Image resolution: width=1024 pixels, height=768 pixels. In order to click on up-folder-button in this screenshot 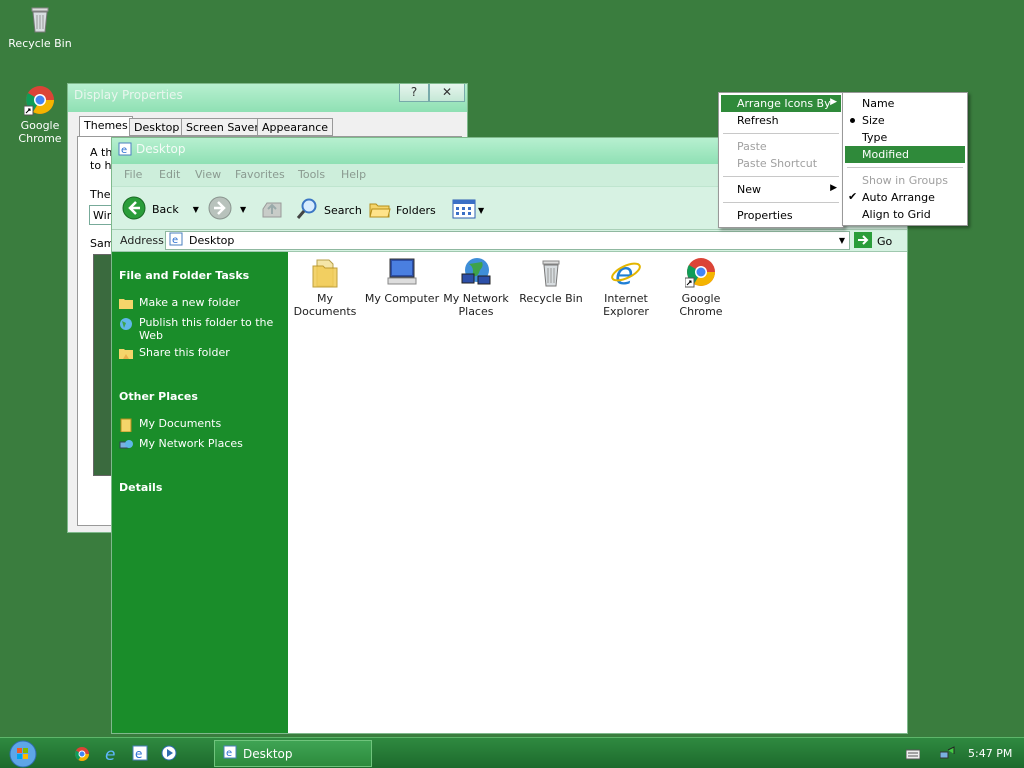, I will do `click(272, 210)`.